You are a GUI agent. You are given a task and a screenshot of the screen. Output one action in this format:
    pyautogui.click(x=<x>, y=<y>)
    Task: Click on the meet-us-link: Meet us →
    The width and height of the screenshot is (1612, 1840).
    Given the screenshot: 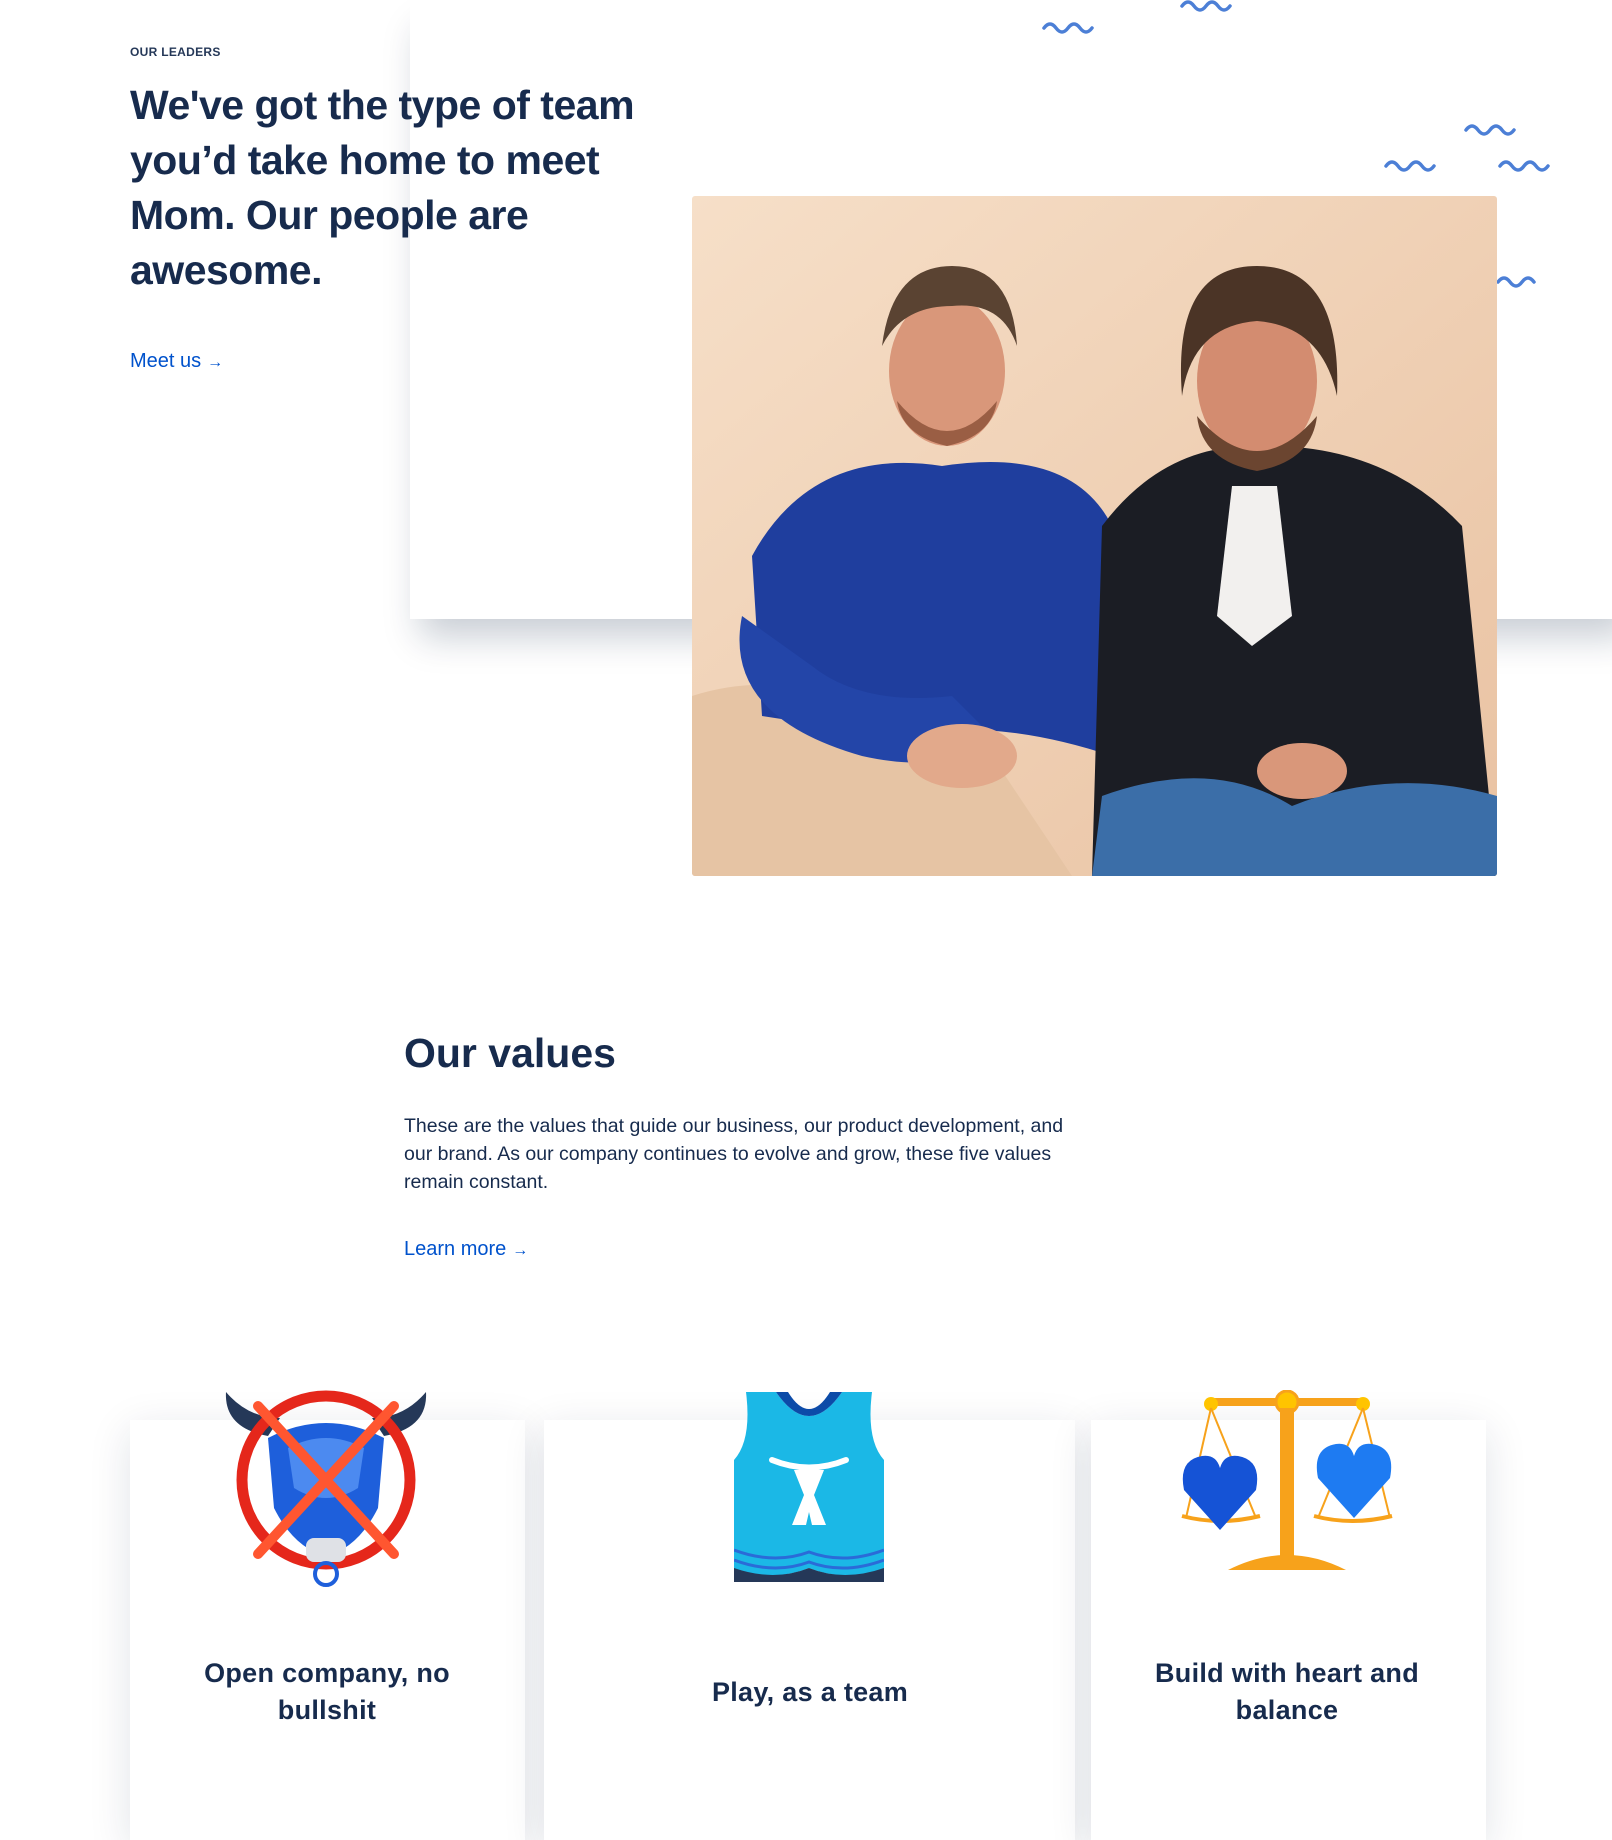 What is the action you would take?
    pyautogui.click(x=176, y=361)
    